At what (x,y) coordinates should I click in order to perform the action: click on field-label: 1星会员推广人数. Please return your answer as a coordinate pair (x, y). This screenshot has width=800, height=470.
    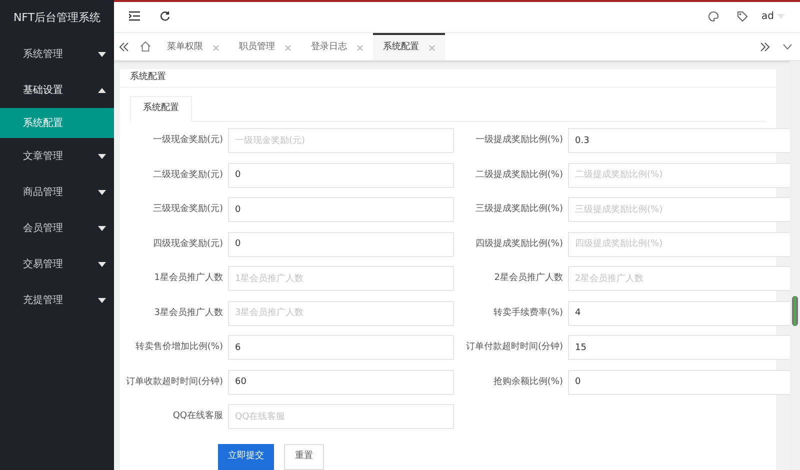
    Looking at the image, I should click on (188, 278).